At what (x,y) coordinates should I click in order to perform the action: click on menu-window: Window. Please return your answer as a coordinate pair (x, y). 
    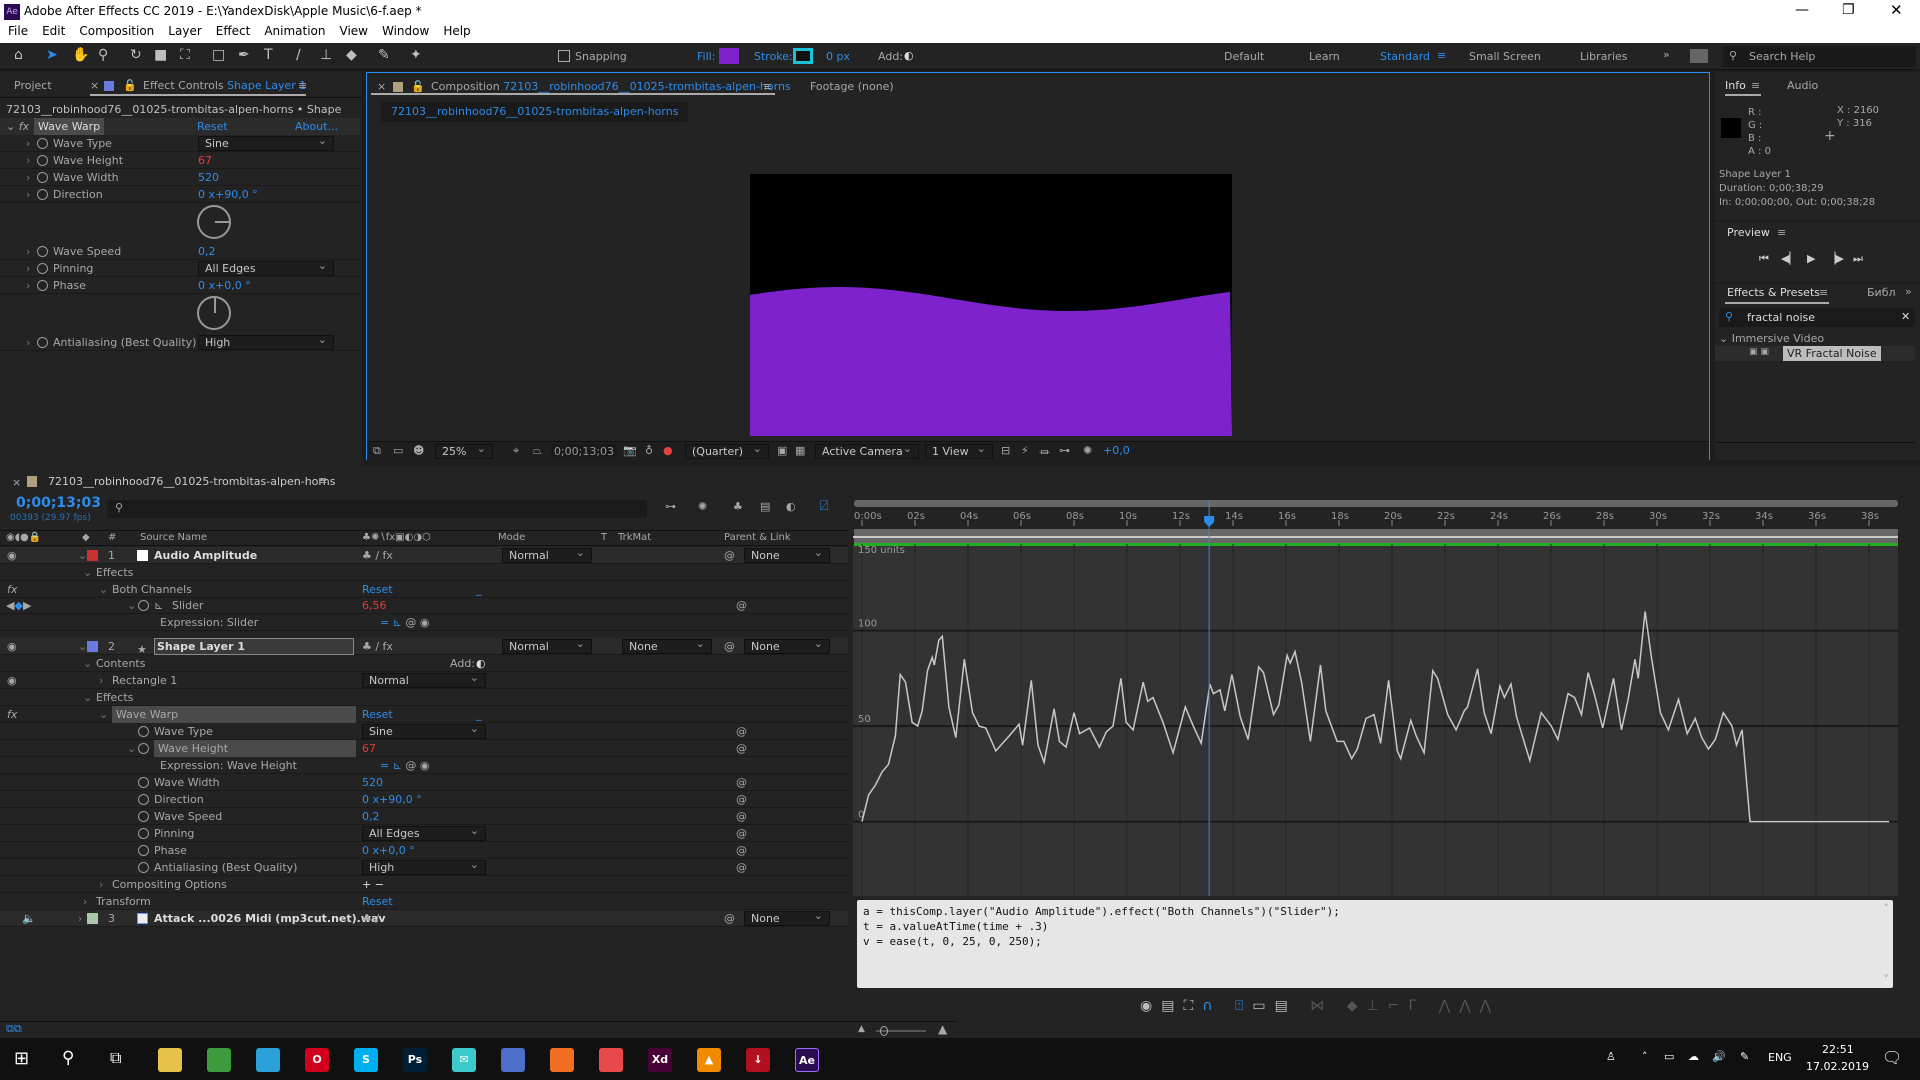
    Looking at the image, I should click on (405, 31).